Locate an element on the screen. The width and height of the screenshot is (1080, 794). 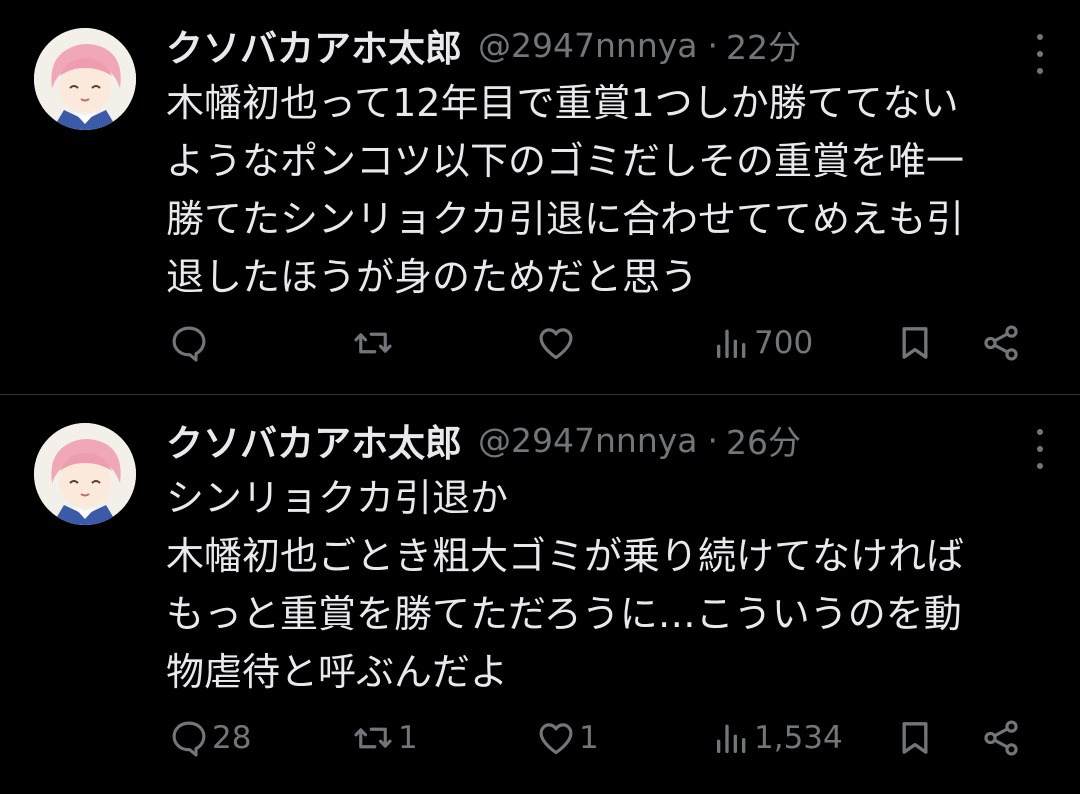
tweet-actions: 28 1 1 1,534 is located at coordinates (540, 738).